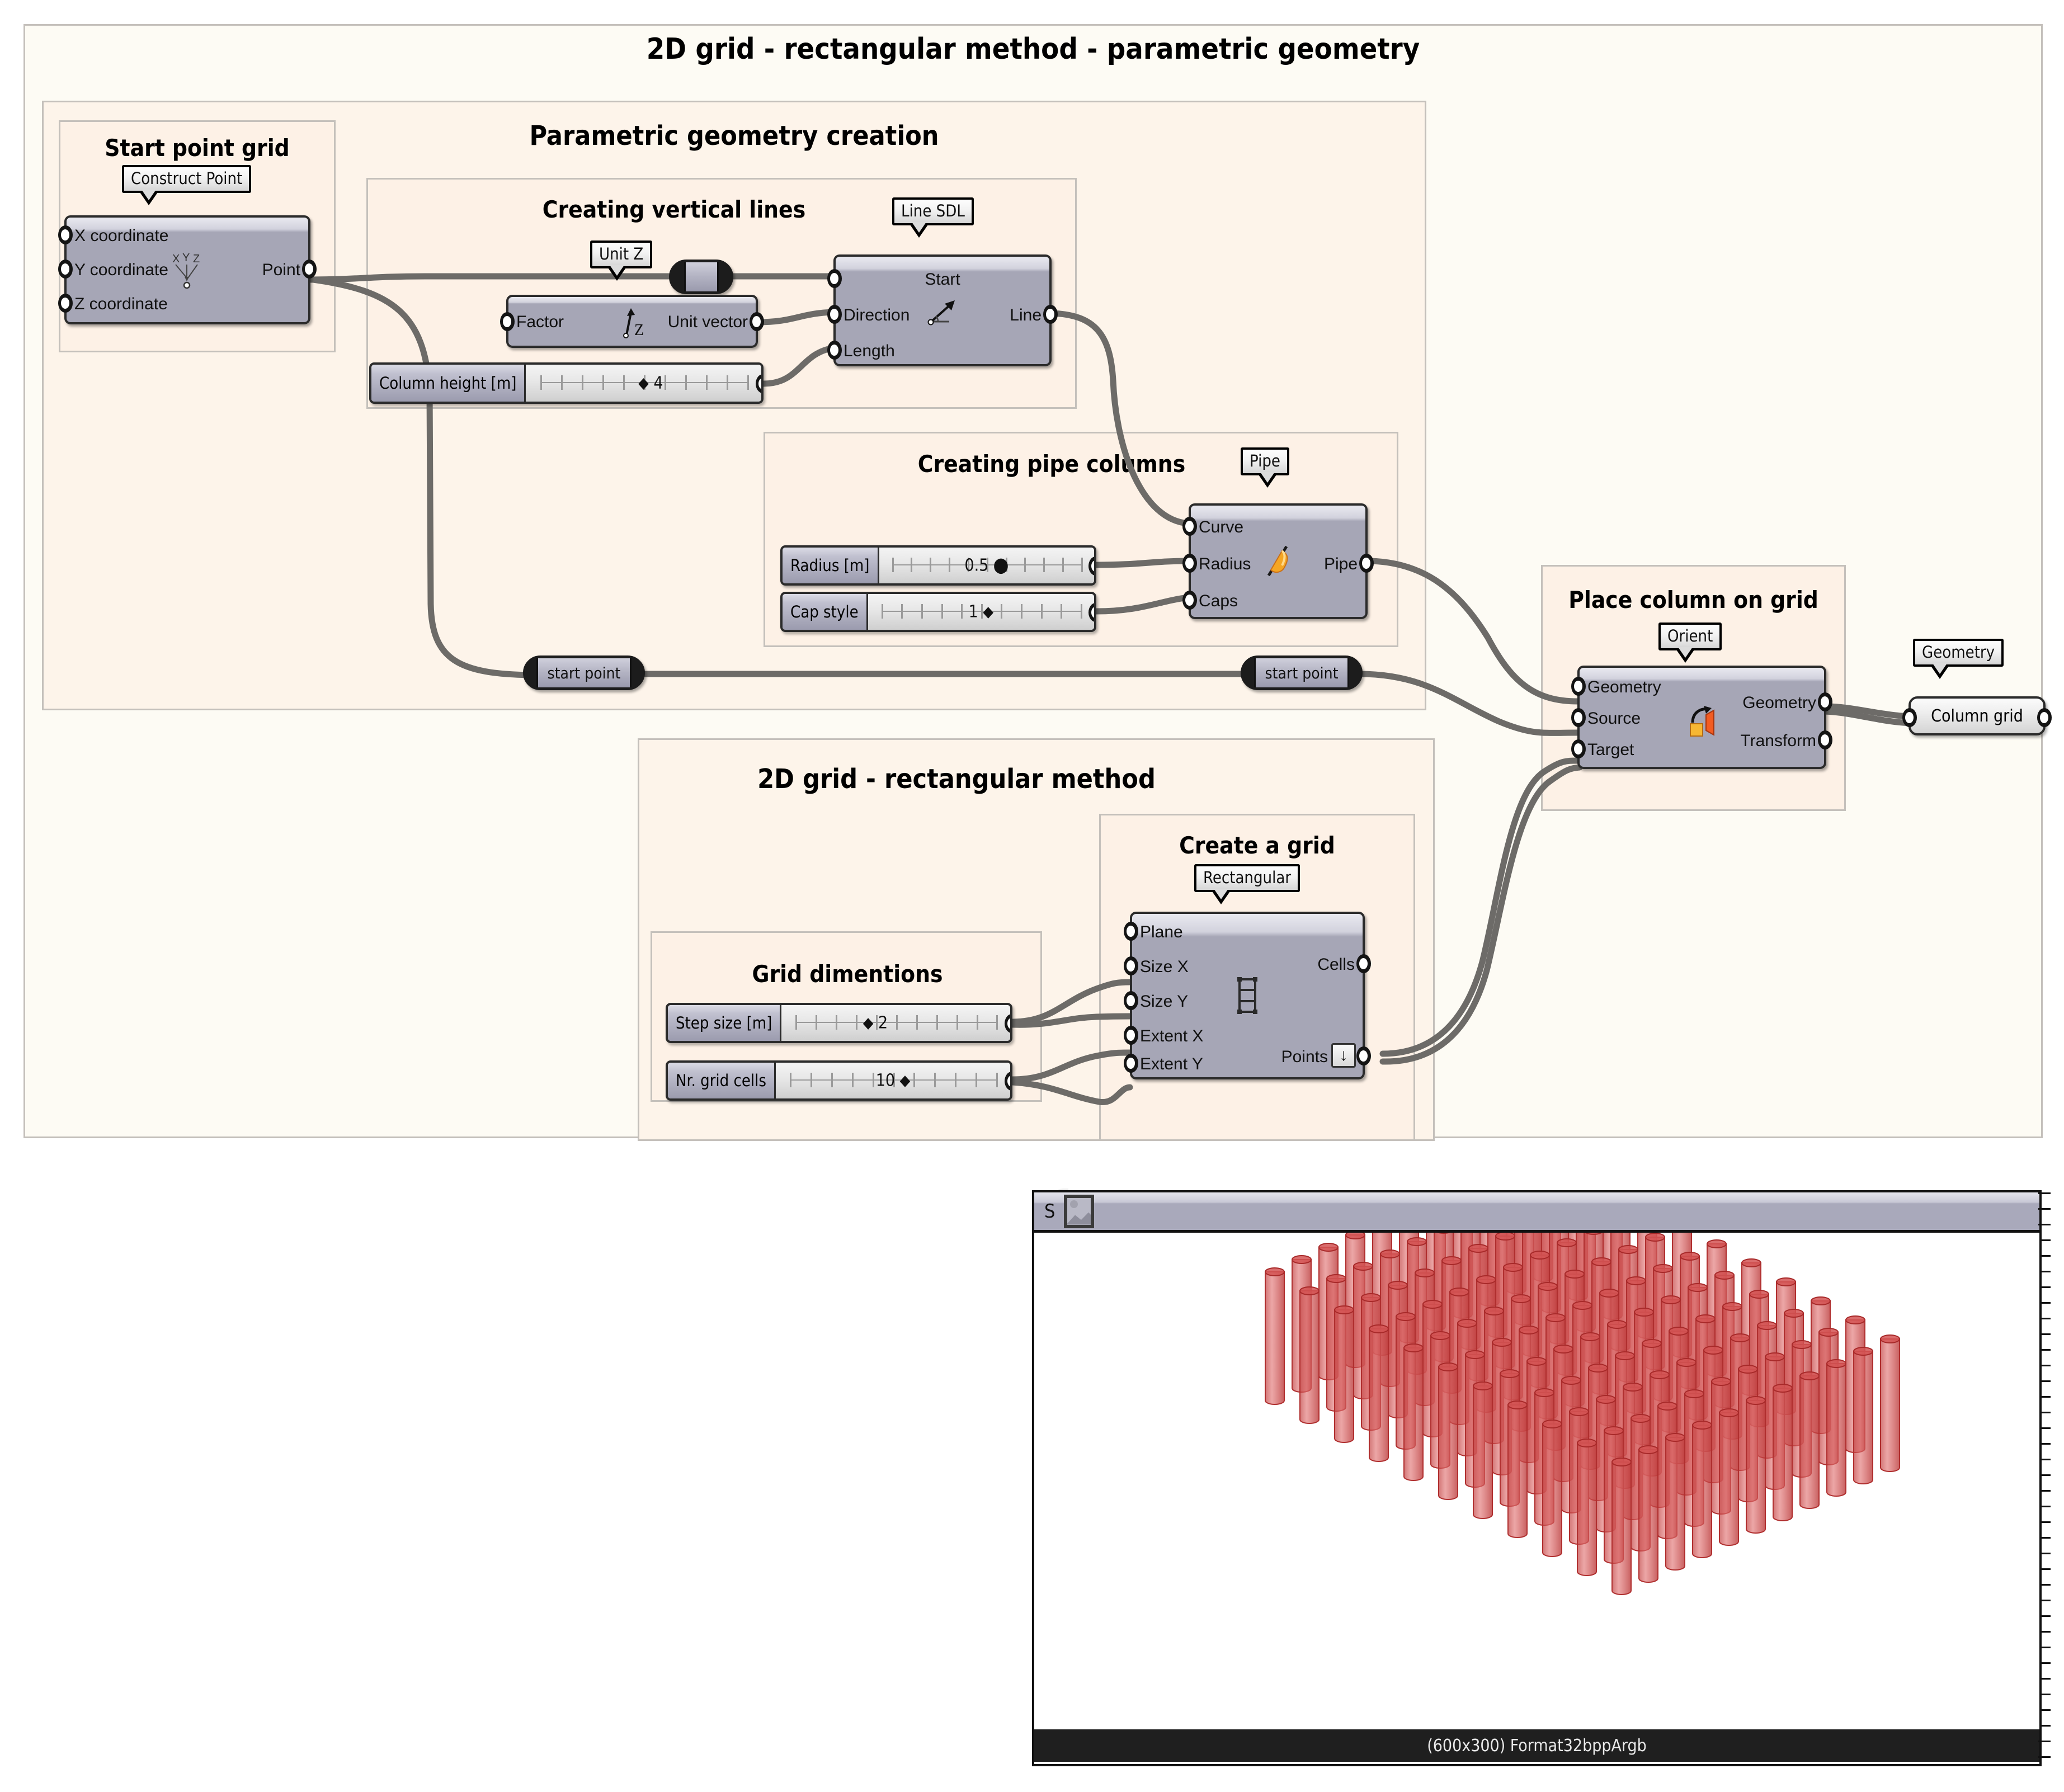 Image resolution: width=2064 pixels, height=1792 pixels. What do you see at coordinates (1131, 1063) in the screenshot?
I see `port-in-extent-y` at bounding box center [1131, 1063].